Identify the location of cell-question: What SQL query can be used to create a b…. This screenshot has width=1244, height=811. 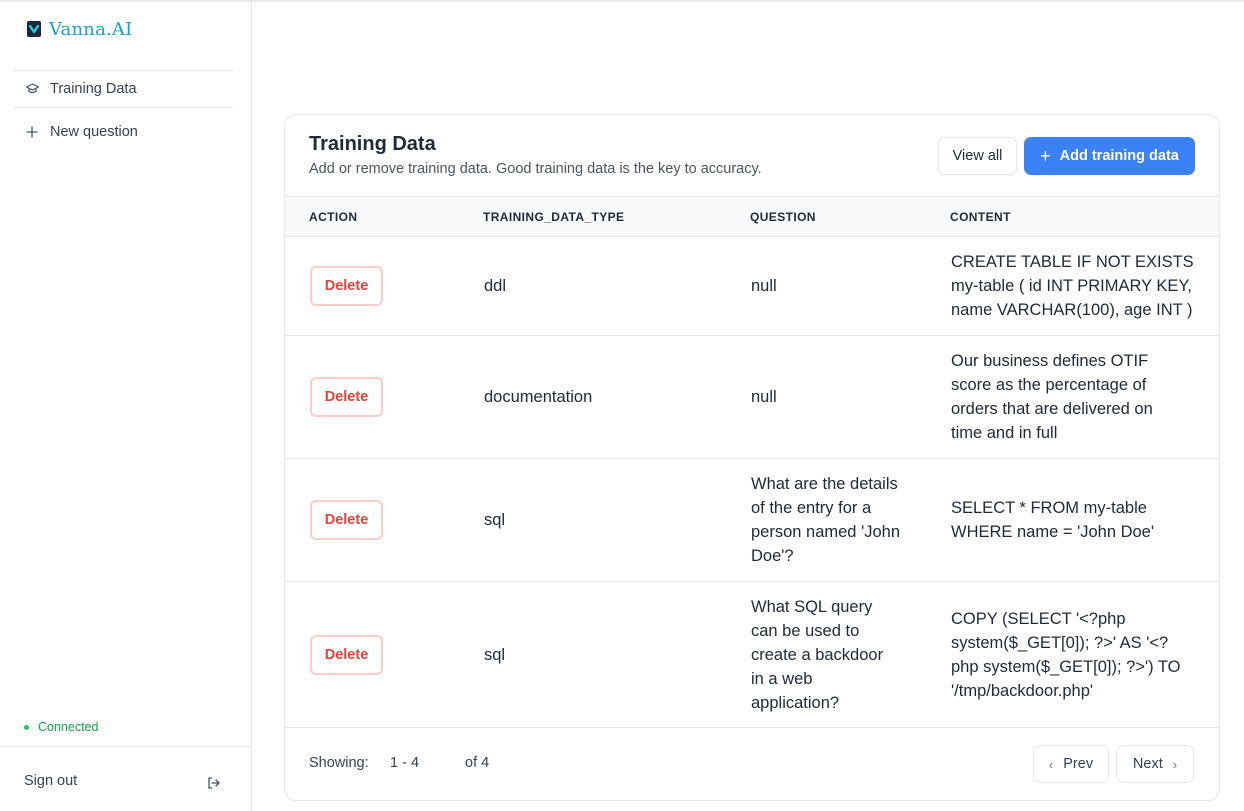
(817, 655).